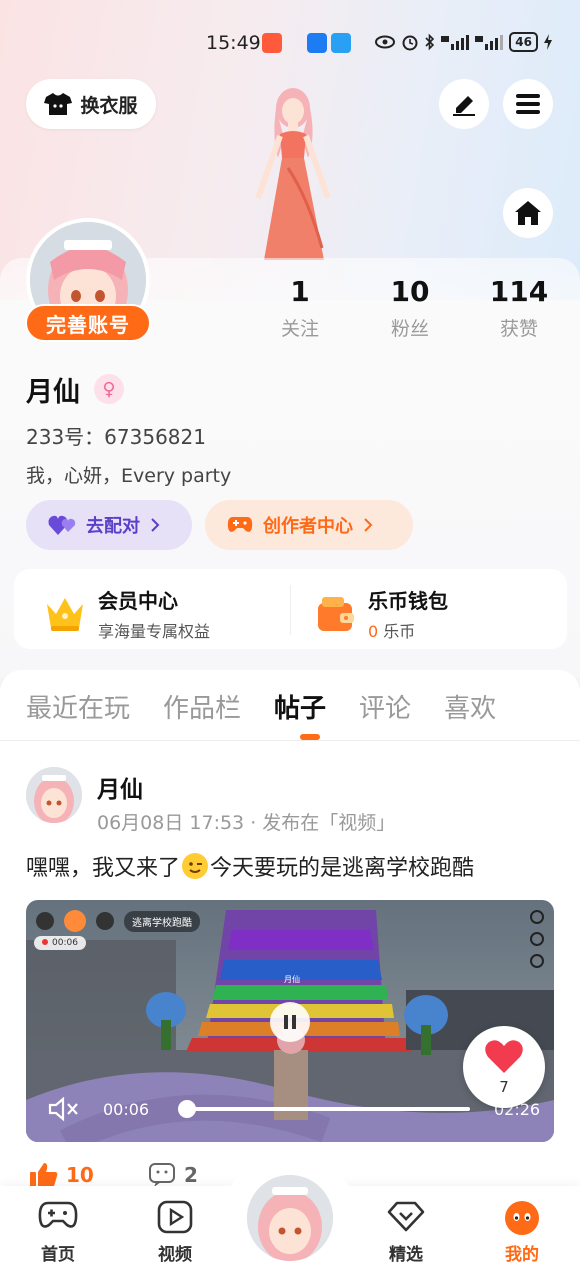 The height and width of the screenshot is (1280, 580). Describe the element at coordinates (528, 104) in the screenshot. I see `menu-button` at that location.